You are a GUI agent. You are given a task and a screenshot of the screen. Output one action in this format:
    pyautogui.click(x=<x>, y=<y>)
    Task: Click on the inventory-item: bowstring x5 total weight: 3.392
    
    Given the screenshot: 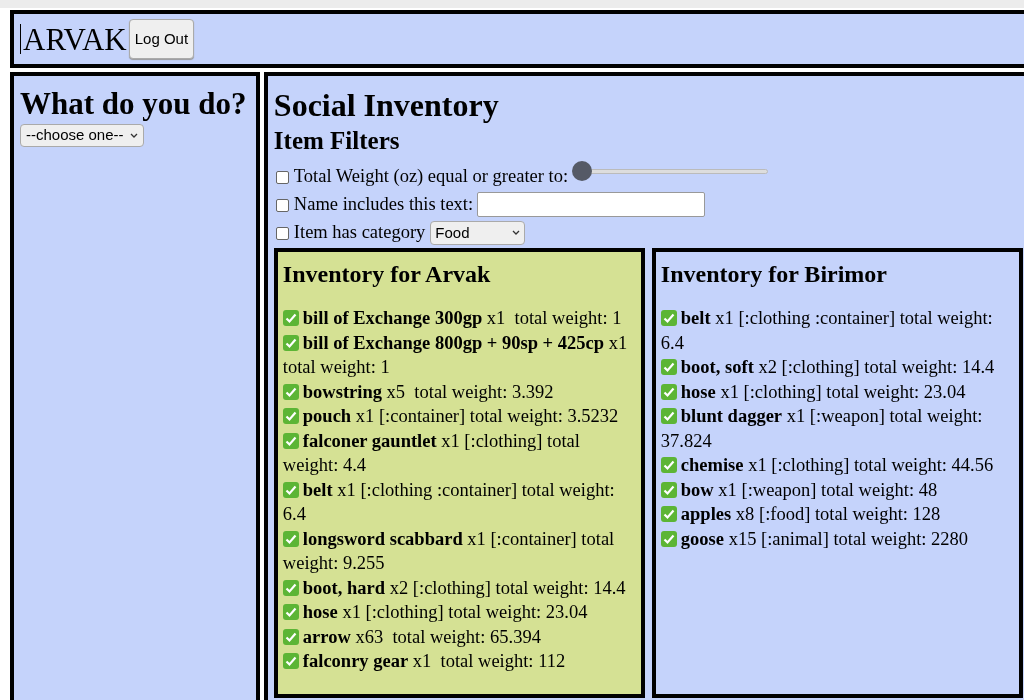 What is the action you would take?
    pyautogui.click(x=428, y=391)
    